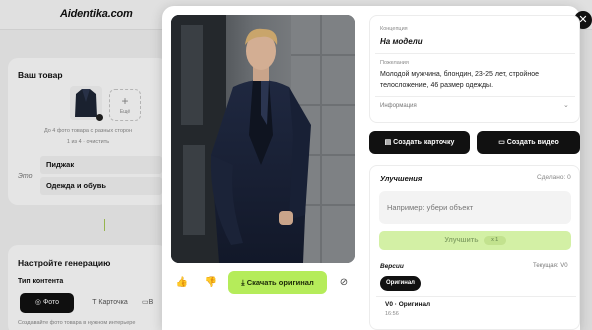 This screenshot has width=592, height=330. Describe the element at coordinates (424, 142) in the screenshot. I see `create-card-label: Создать карточку` at that location.